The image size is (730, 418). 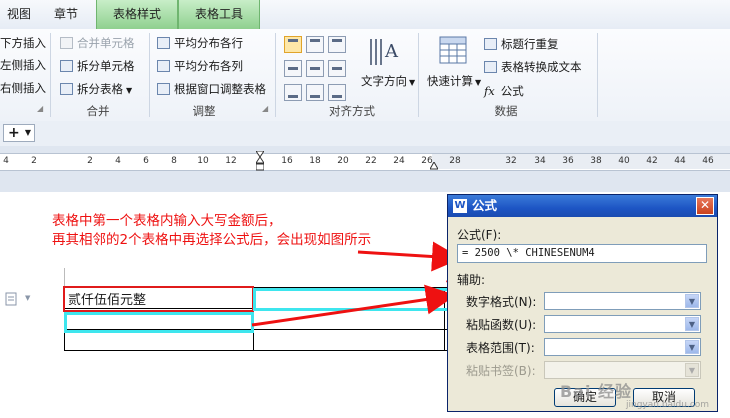 What do you see at coordinates (622, 370) in the screenshot?
I see `paste-bookmark-select: ▼` at bounding box center [622, 370].